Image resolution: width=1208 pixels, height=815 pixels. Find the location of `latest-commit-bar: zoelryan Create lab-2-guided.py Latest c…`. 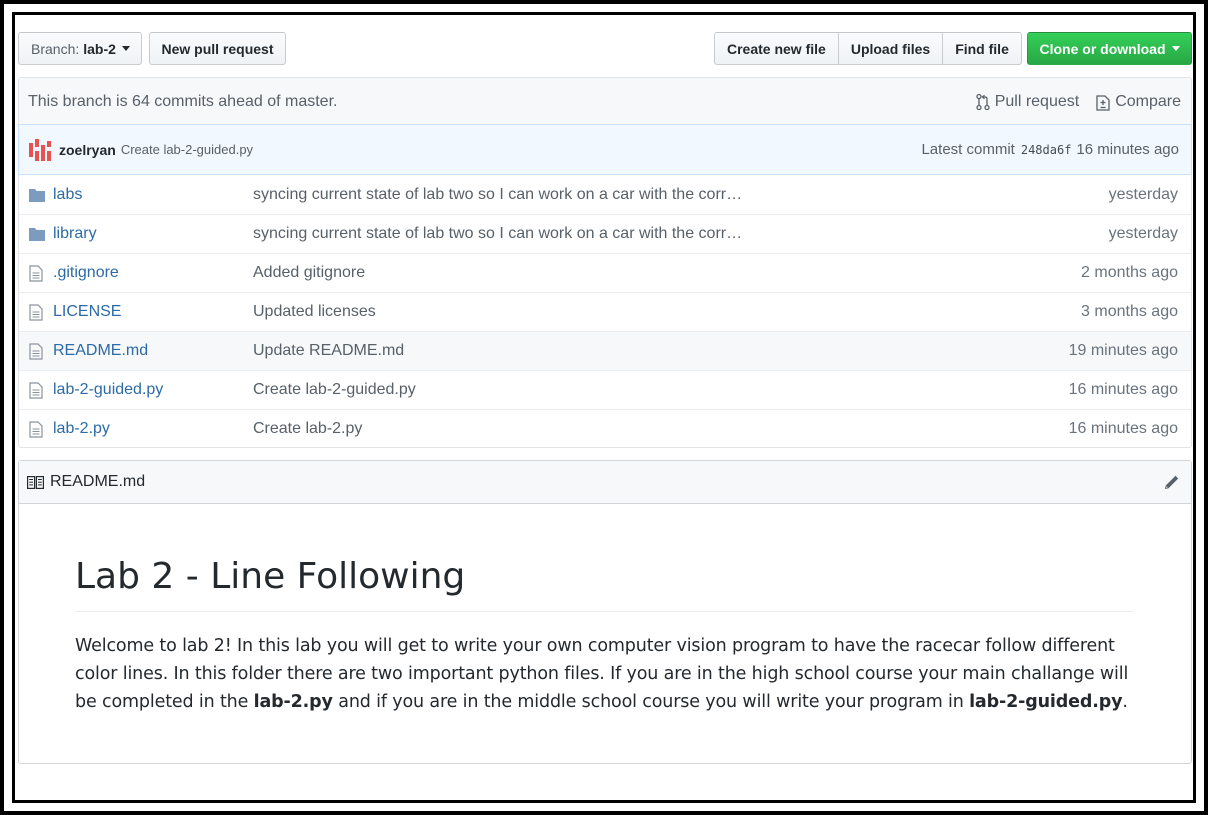

latest-commit-bar: zoelryan Create lab-2-guided.py Latest c… is located at coordinates (605, 149).